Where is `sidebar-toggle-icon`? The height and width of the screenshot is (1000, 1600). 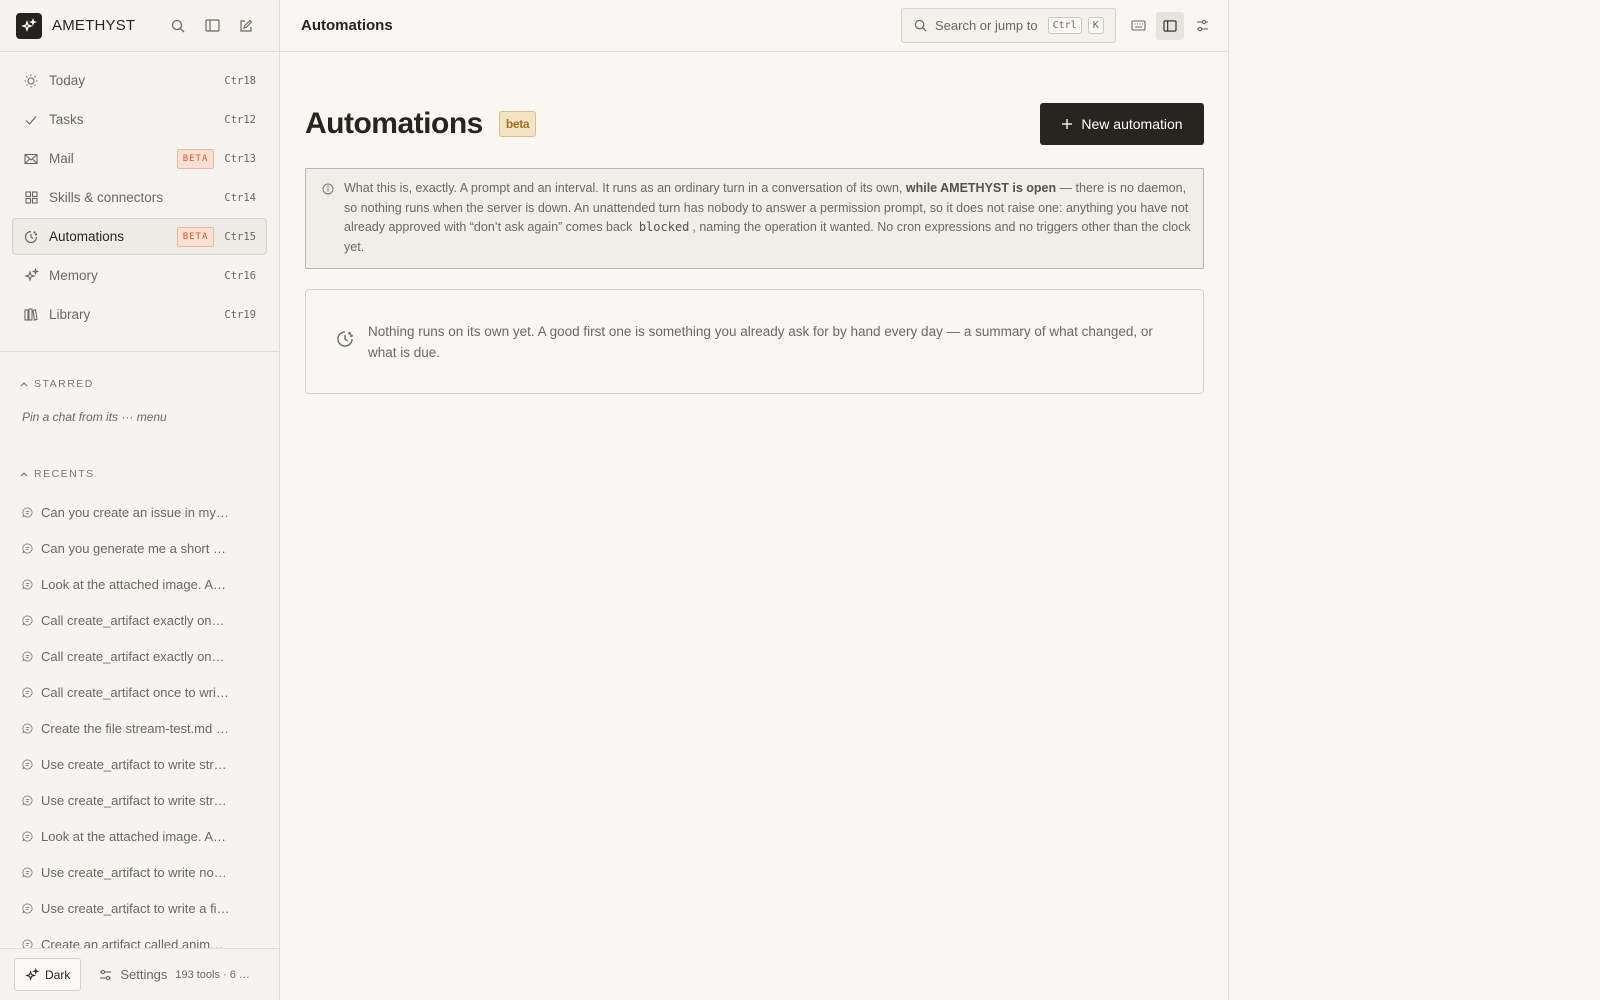
sidebar-toggle-icon is located at coordinates (212, 26).